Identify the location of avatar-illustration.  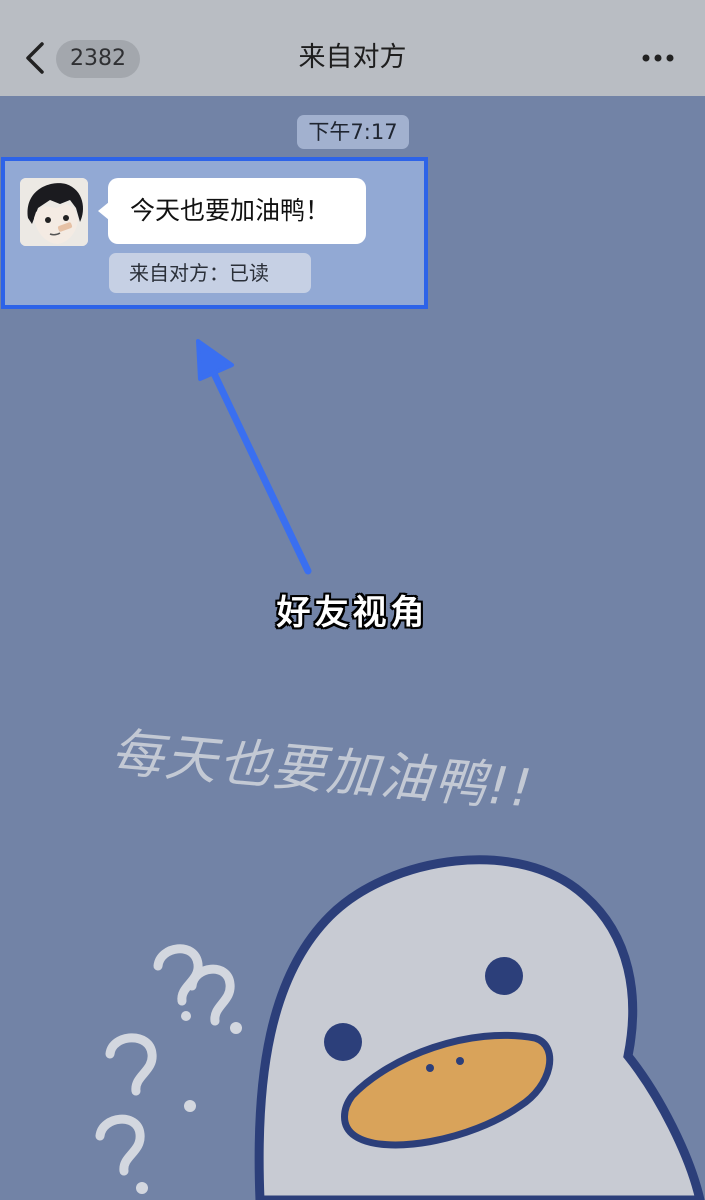
(54, 212).